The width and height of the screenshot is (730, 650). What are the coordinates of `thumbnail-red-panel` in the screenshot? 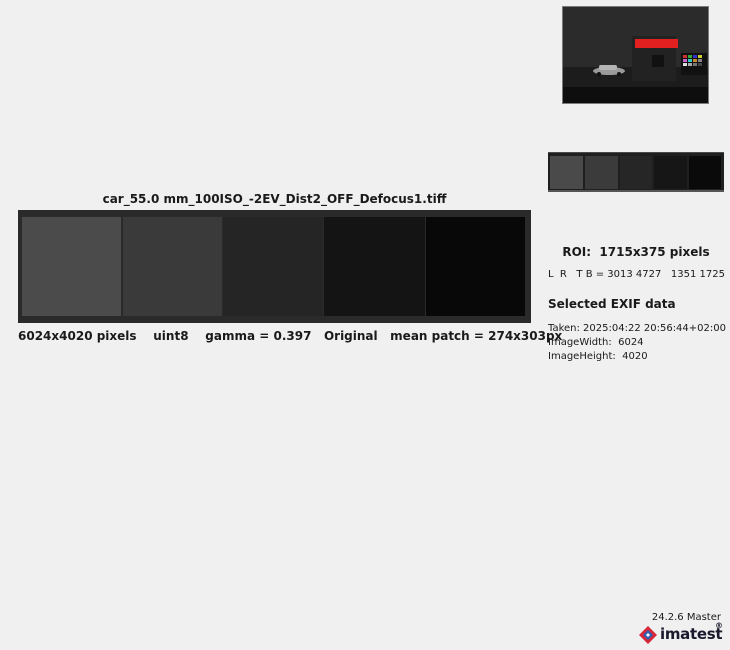 It's located at (656, 43).